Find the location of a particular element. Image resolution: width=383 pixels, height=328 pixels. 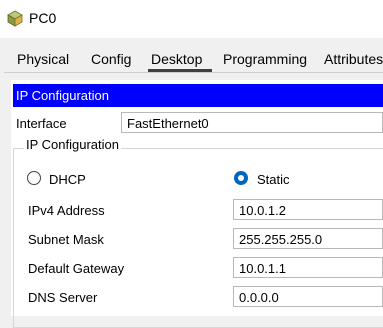

ipv4-address-field: 10.0.1.2 is located at coordinates (308, 209).